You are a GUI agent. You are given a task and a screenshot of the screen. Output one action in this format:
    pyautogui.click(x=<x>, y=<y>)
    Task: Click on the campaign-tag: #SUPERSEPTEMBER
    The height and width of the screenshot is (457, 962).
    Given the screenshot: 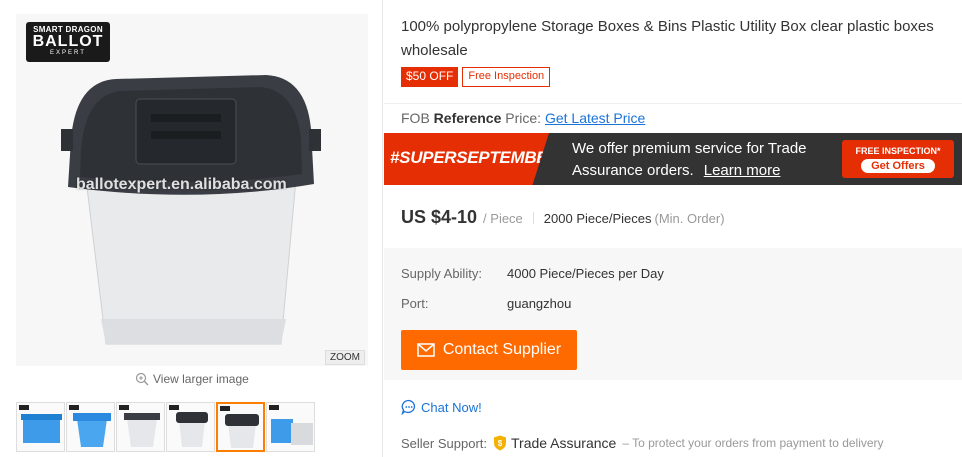 What is the action you would take?
    pyautogui.click(x=466, y=159)
    